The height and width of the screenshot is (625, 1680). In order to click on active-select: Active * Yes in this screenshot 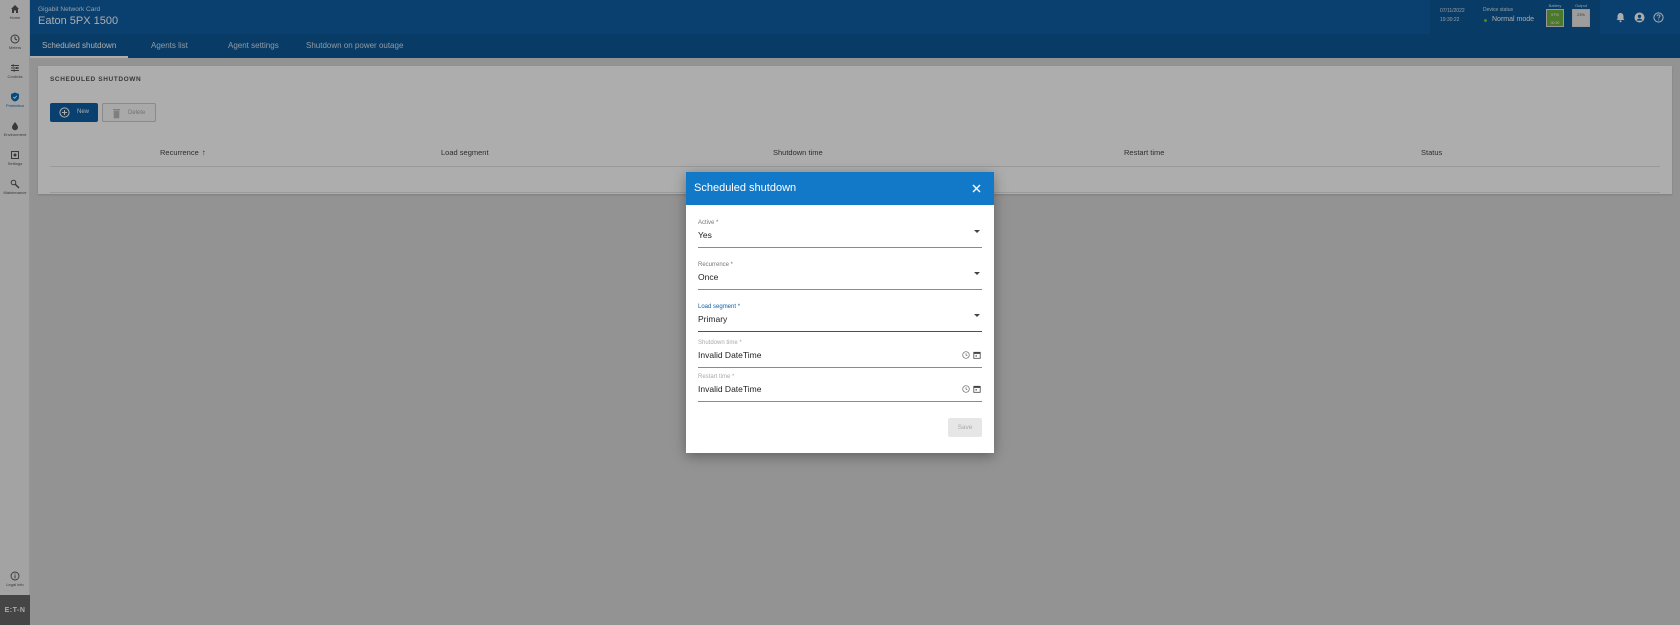, I will do `click(840, 234)`.